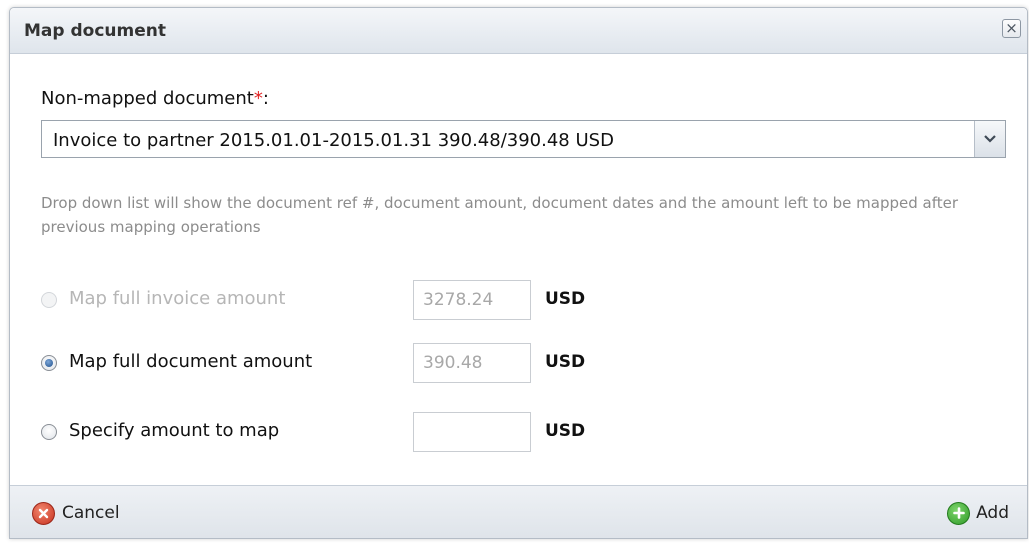 The image size is (1029, 549). I want to click on plus-icon, so click(959, 513).